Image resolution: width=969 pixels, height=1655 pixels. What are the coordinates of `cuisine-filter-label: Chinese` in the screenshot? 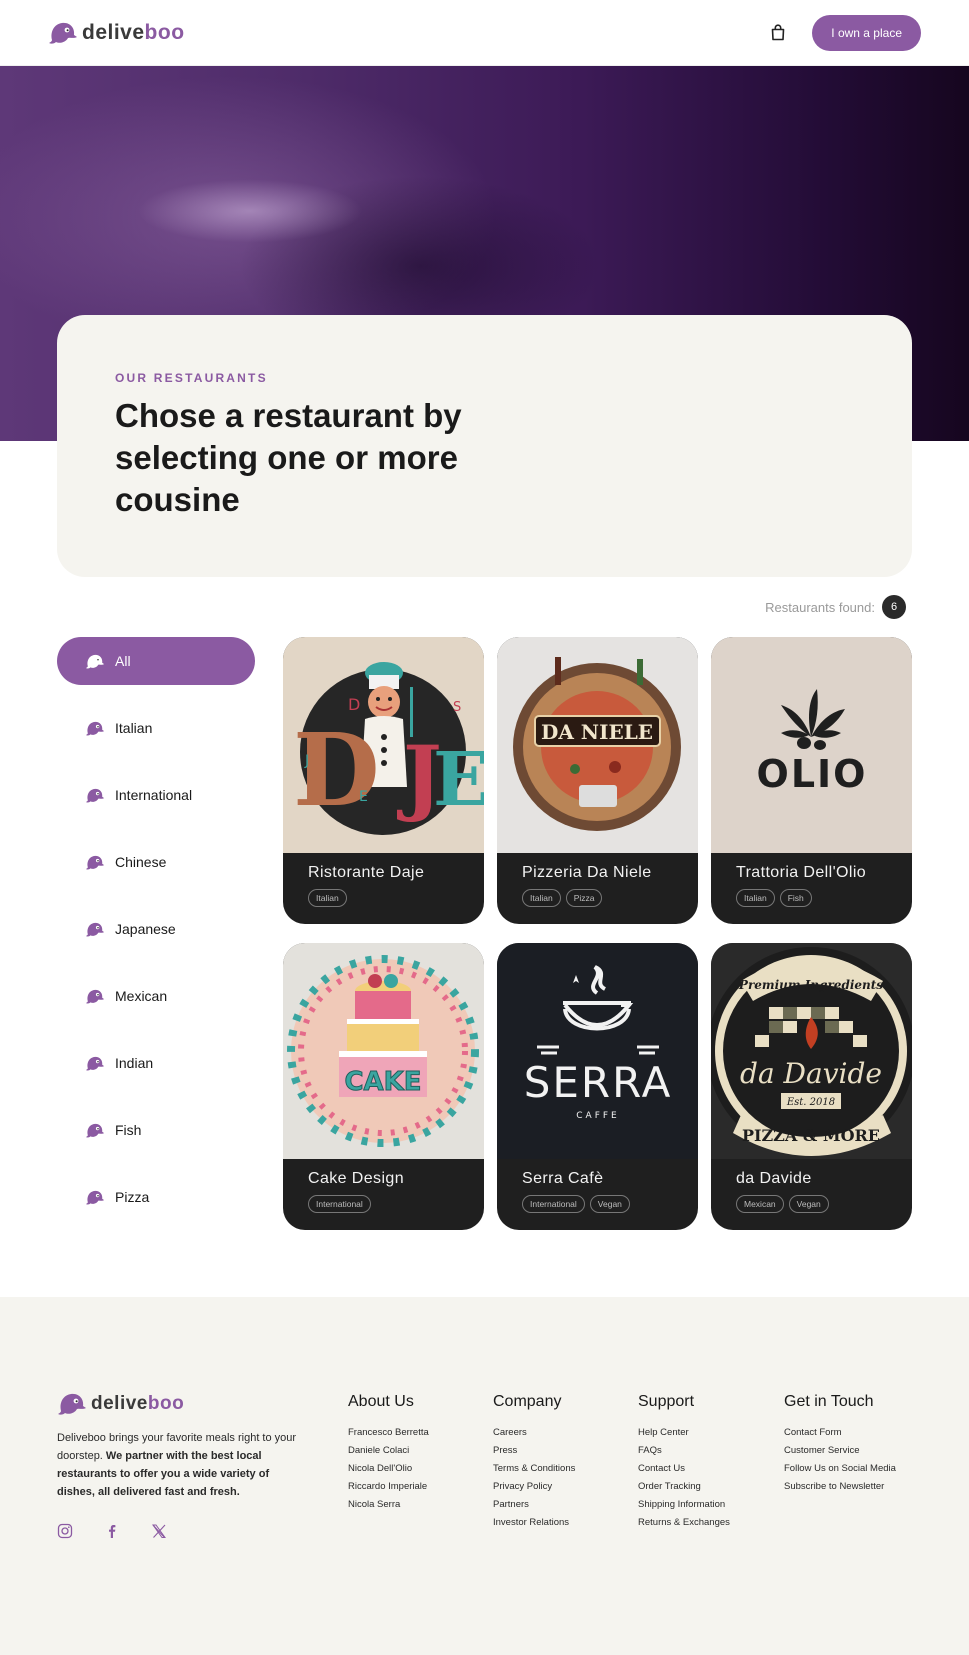 It's located at (141, 862).